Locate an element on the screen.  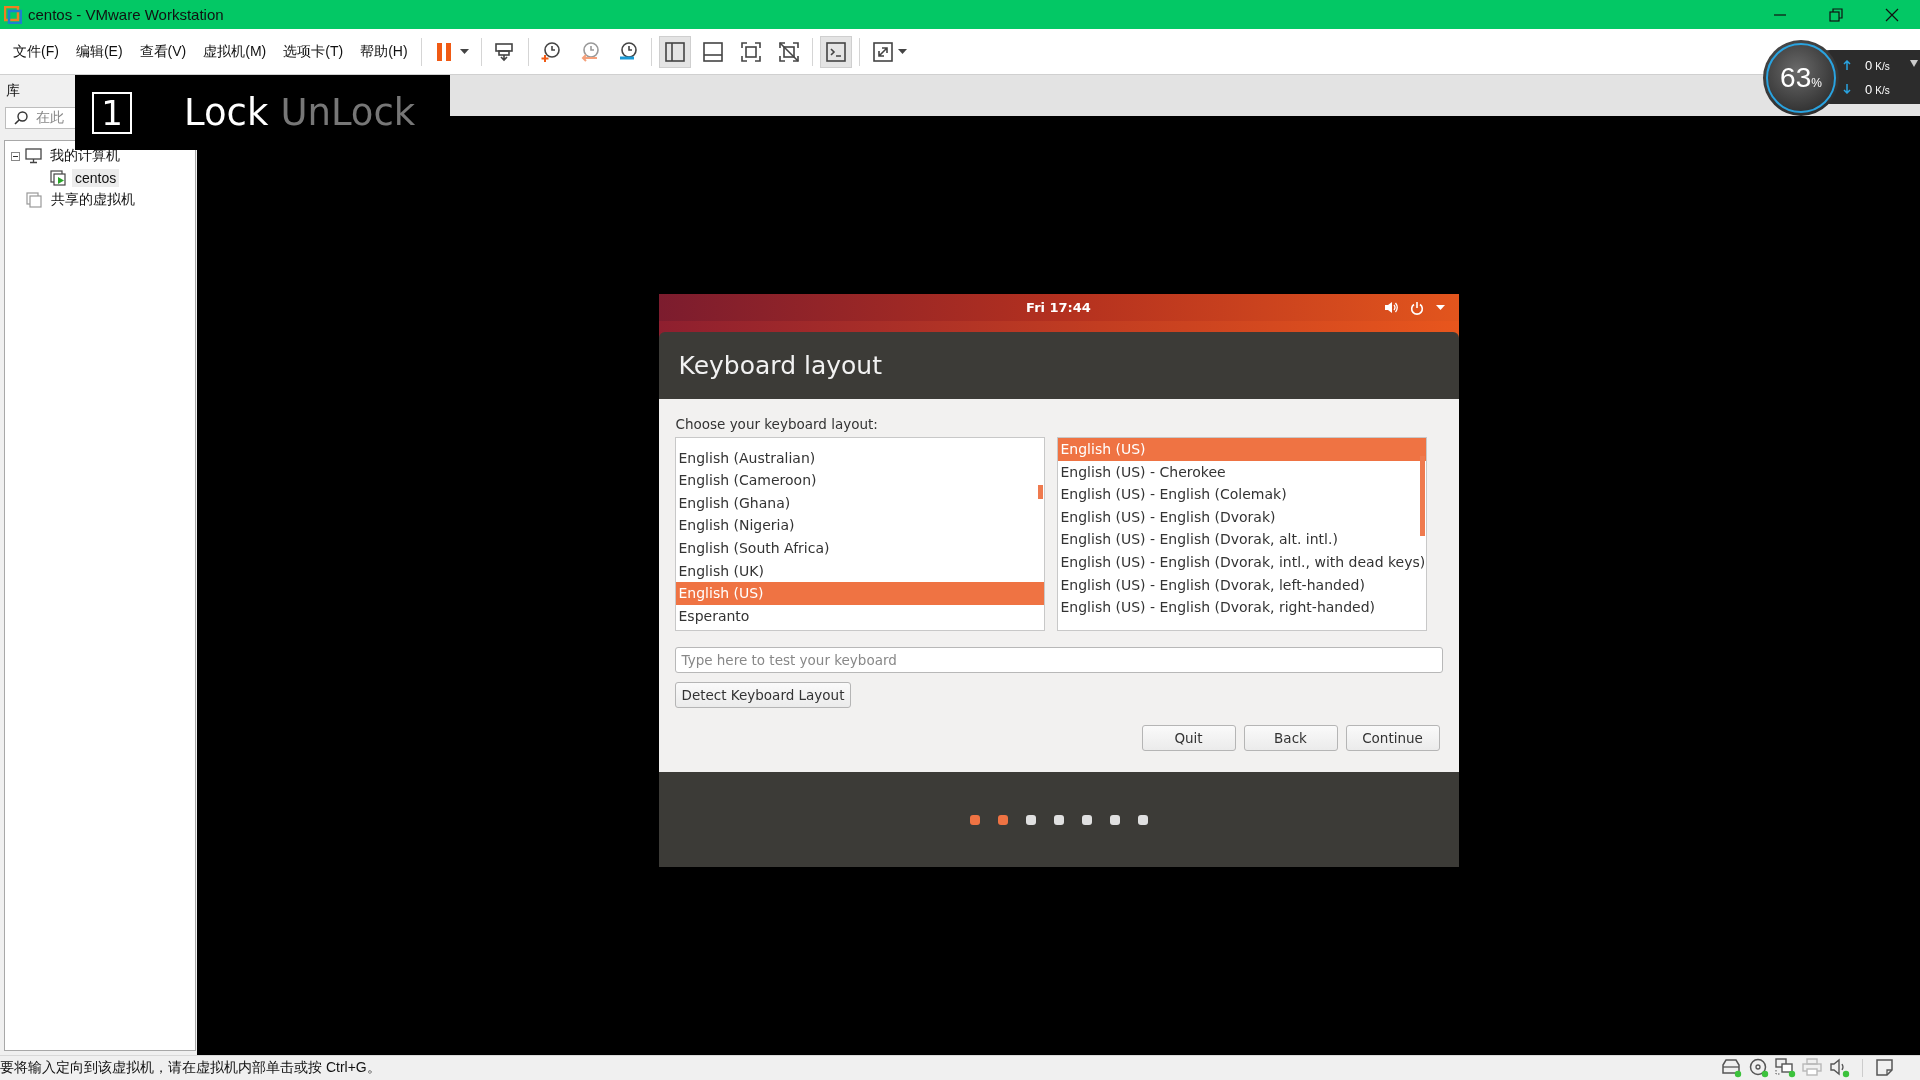
list-item: English (US) - English (Dvorak, right-handed) is located at coordinates (1241, 607).